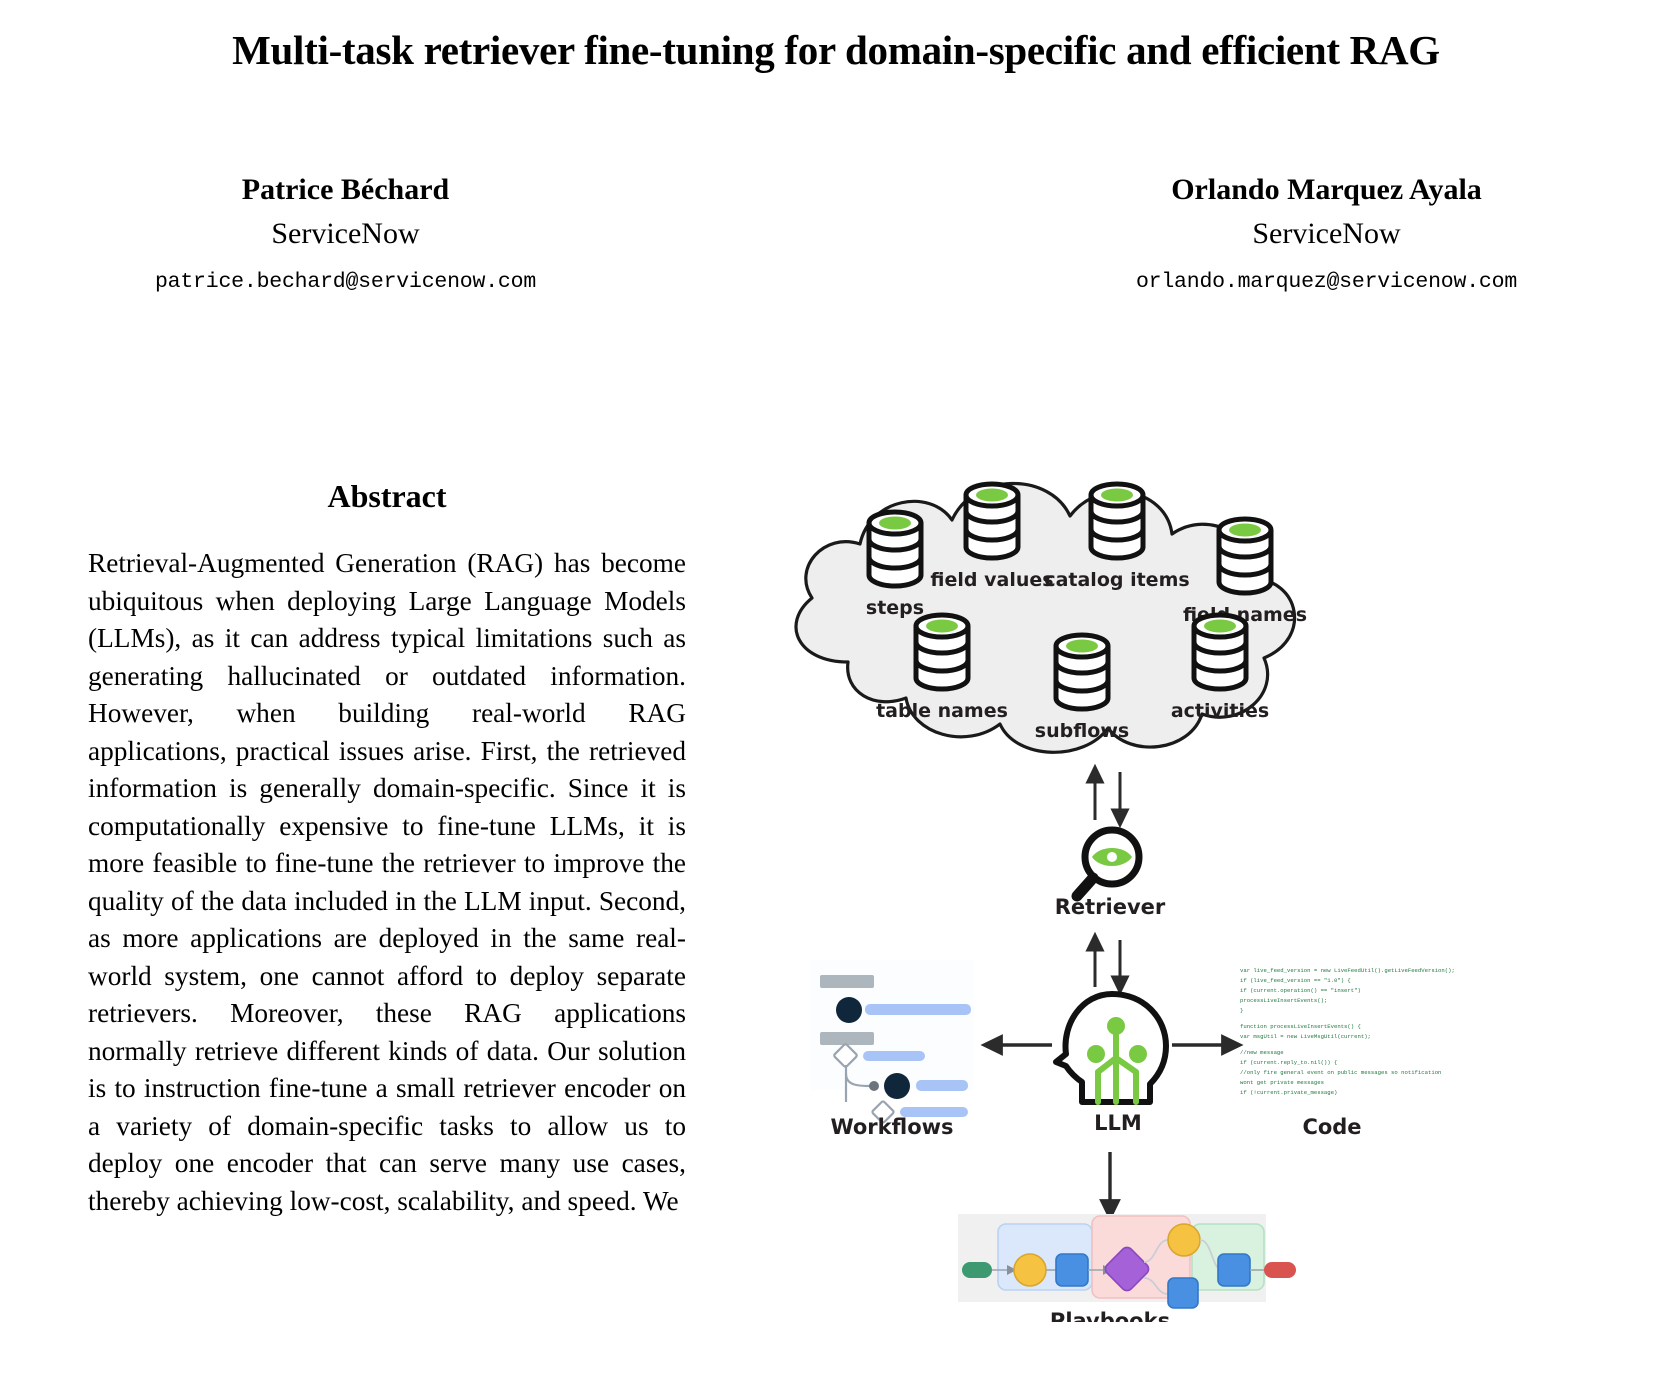  Describe the element at coordinates (1288, 1092) in the screenshot. I see `code-line: if (!current.private_message)` at that location.